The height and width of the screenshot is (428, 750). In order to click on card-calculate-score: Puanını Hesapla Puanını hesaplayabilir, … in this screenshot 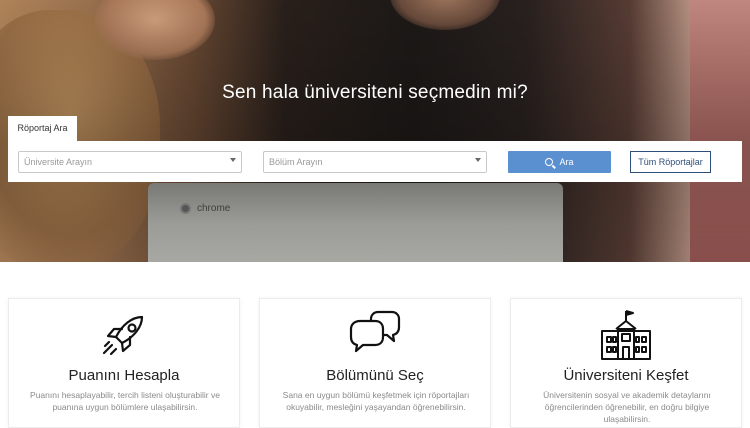, I will do `click(124, 363)`.